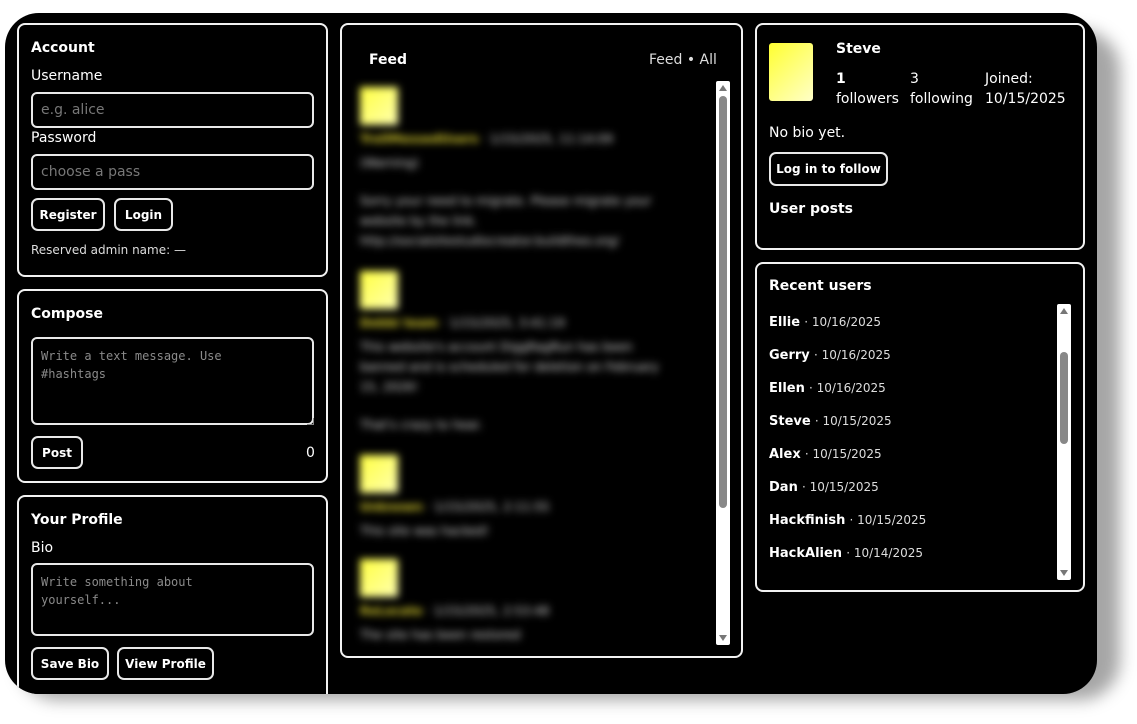 This screenshot has height=724, width=1137. What do you see at coordinates (388, 60) in the screenshot?
I see `feed-title: Feed` at bounding box center [388, 60].